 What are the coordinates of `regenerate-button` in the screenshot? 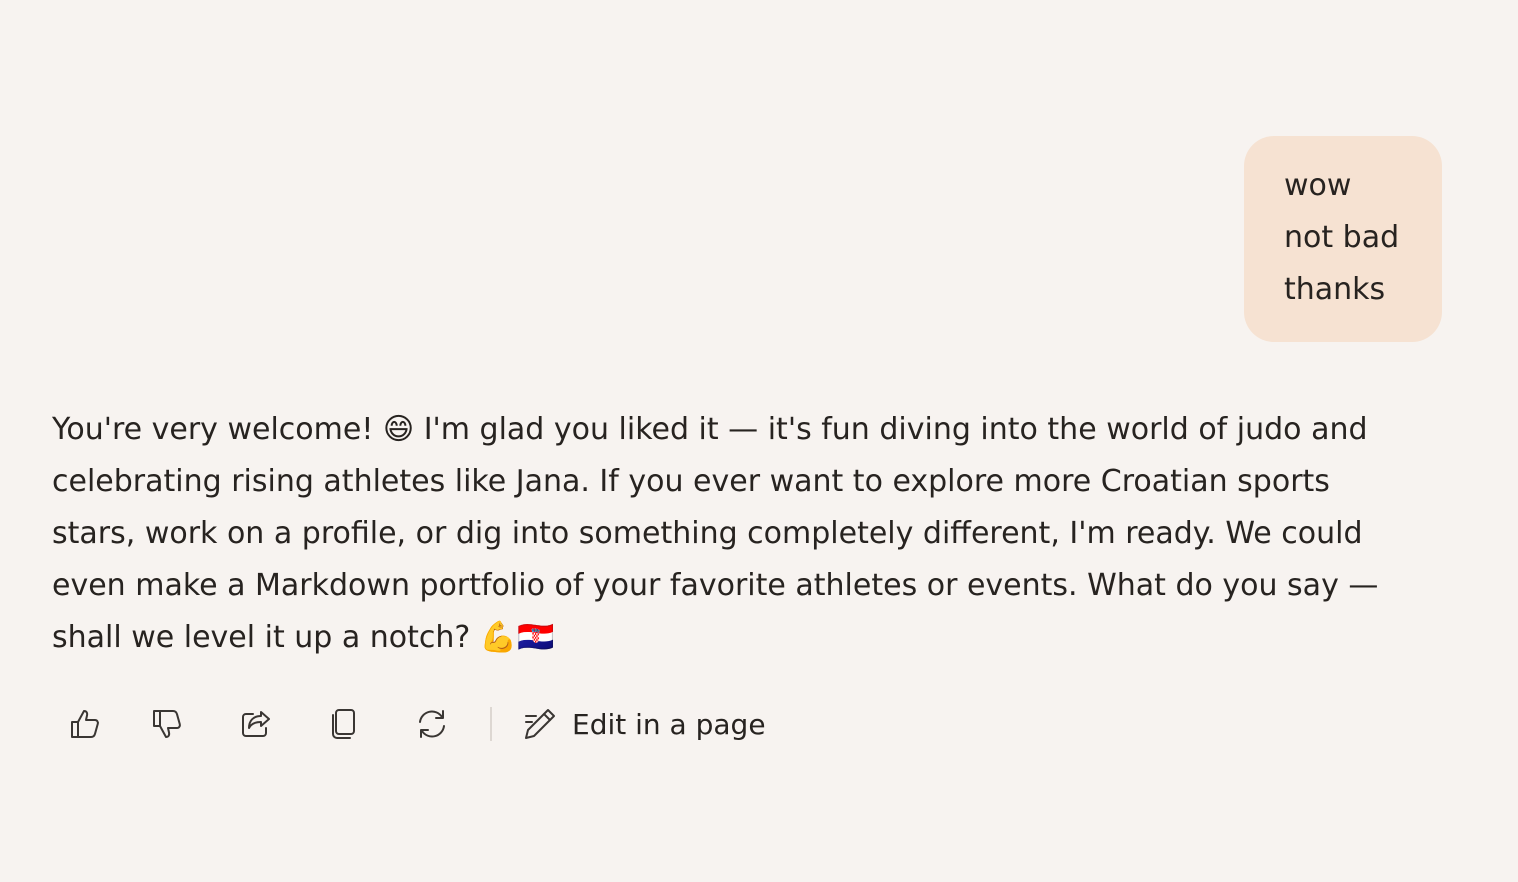 It's located at (432, 724).